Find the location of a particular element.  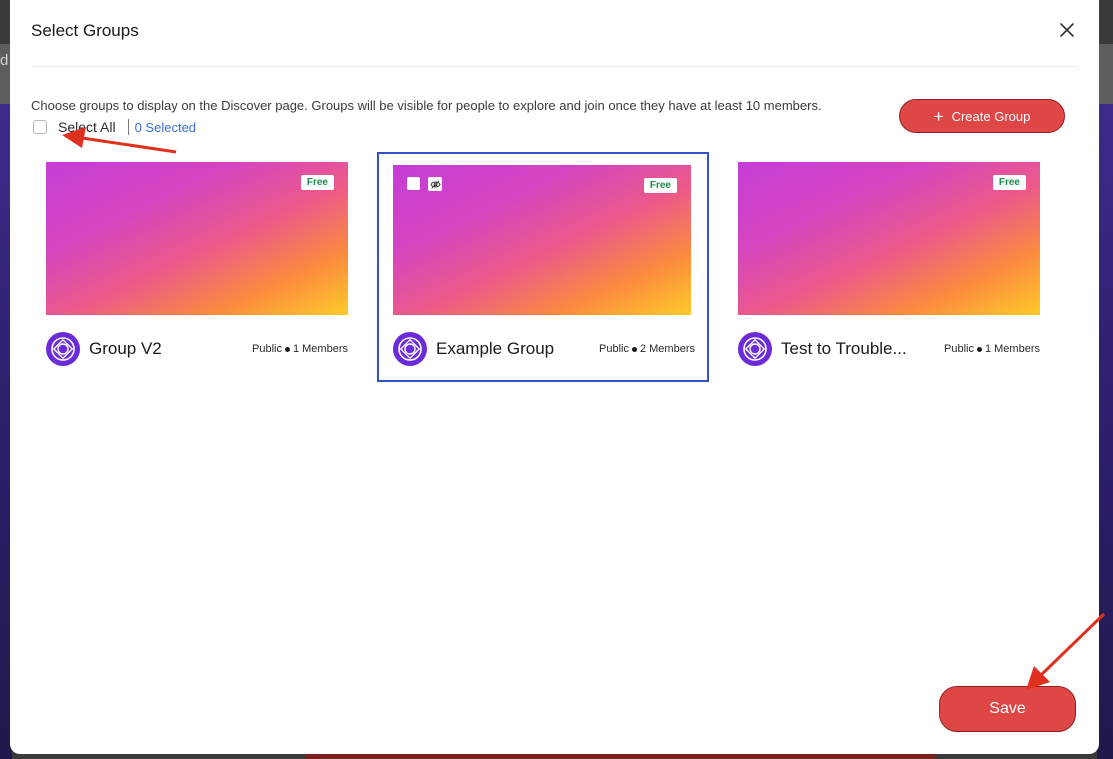

selected-count: 0 Selected is located at coordinates (165, 127).